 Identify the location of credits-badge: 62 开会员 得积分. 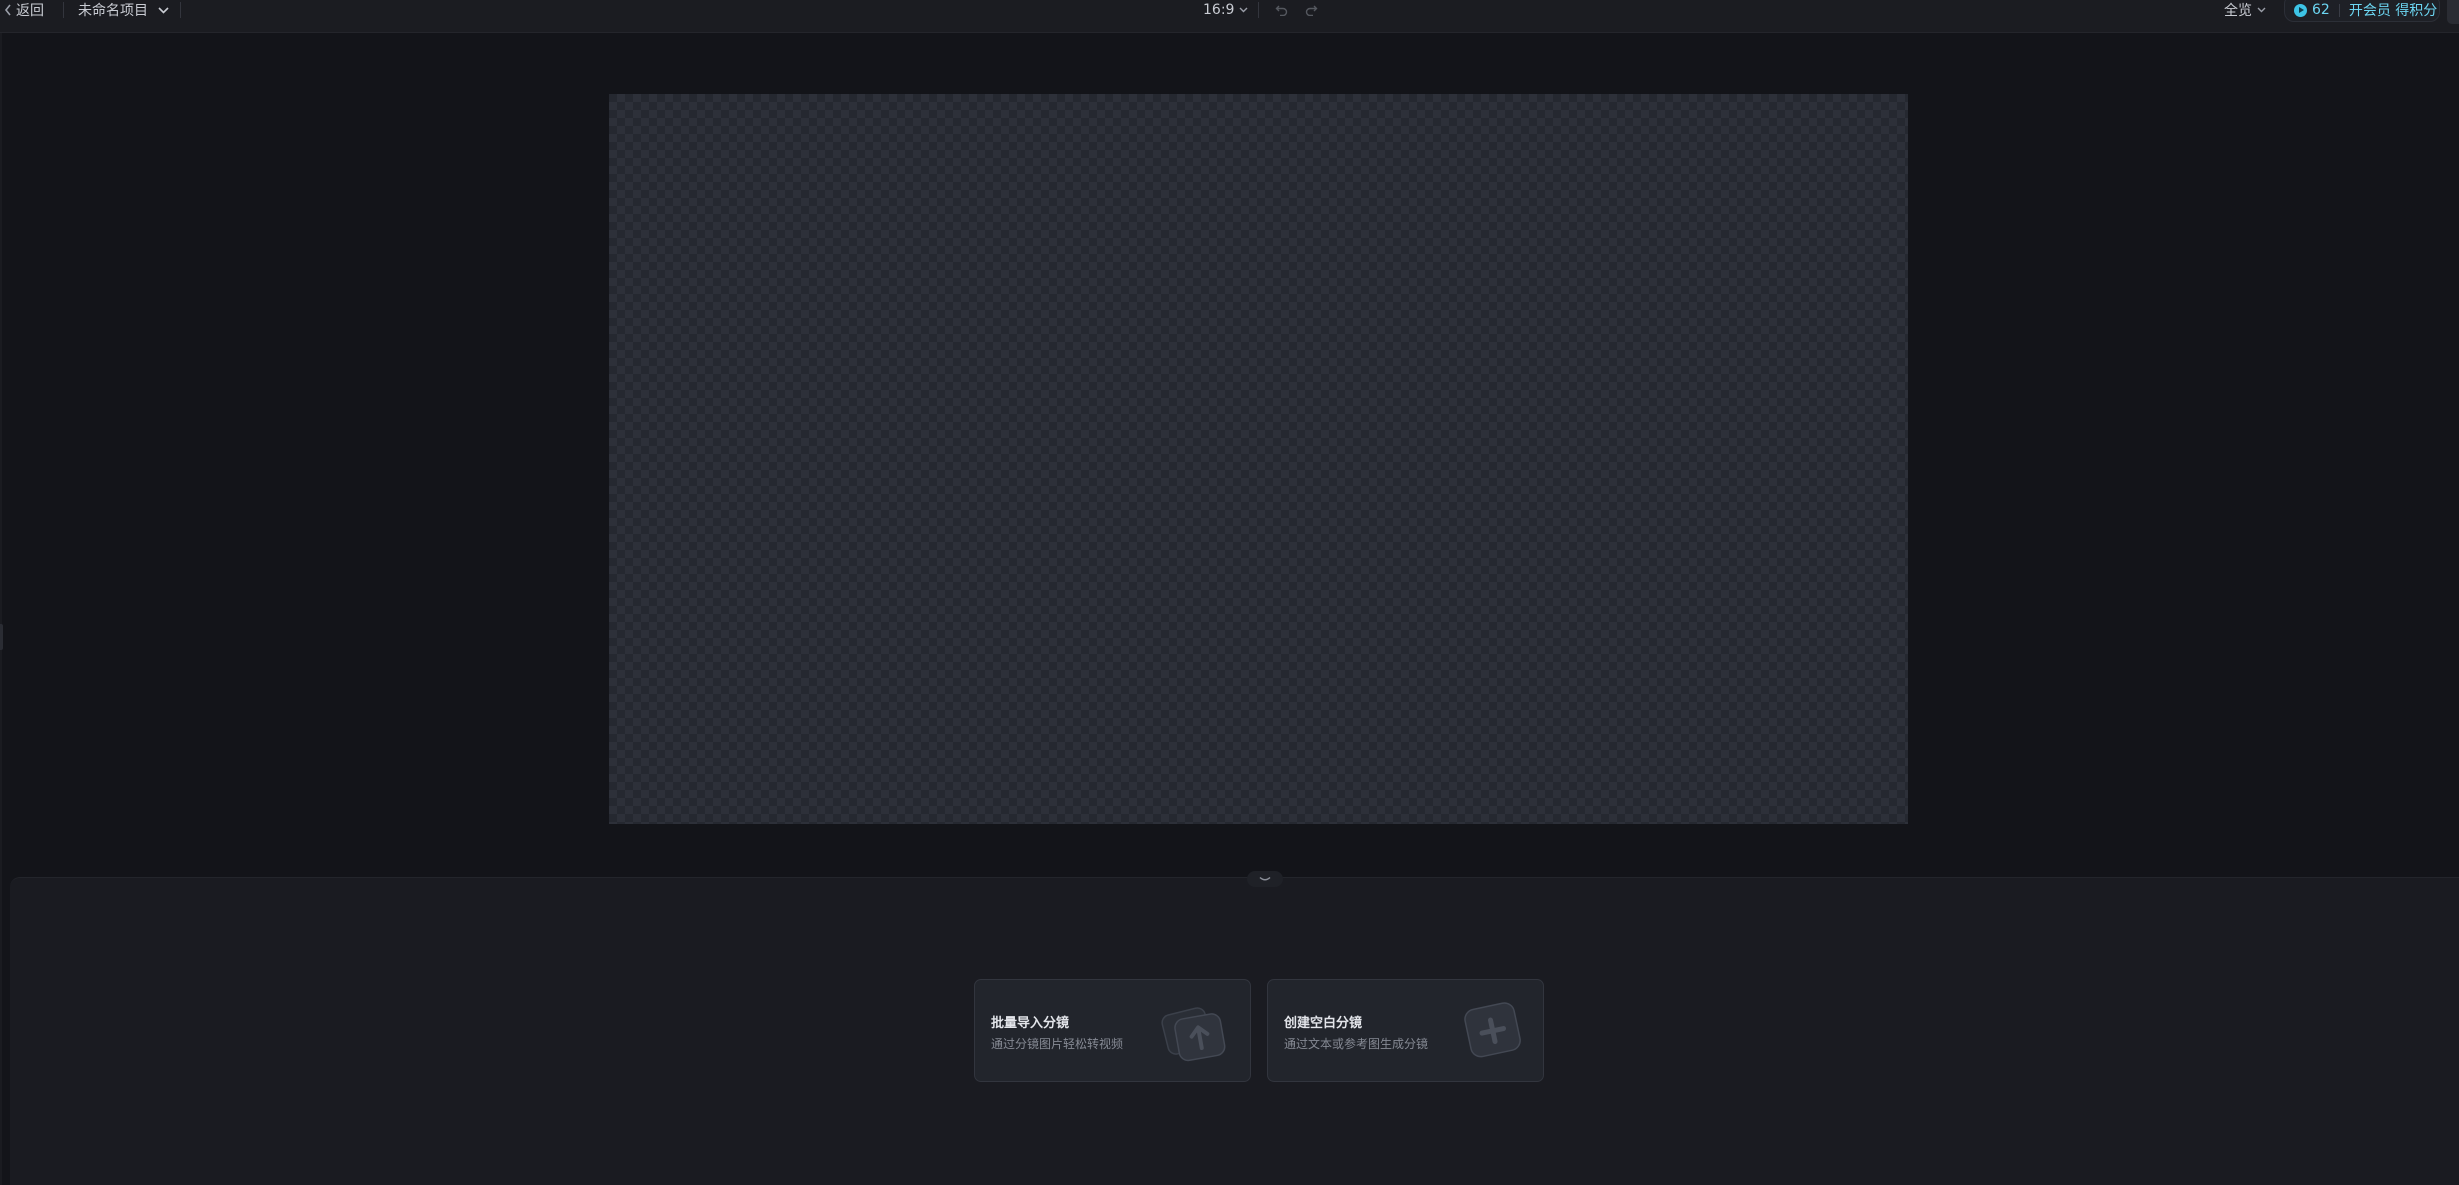
(2362, 11).